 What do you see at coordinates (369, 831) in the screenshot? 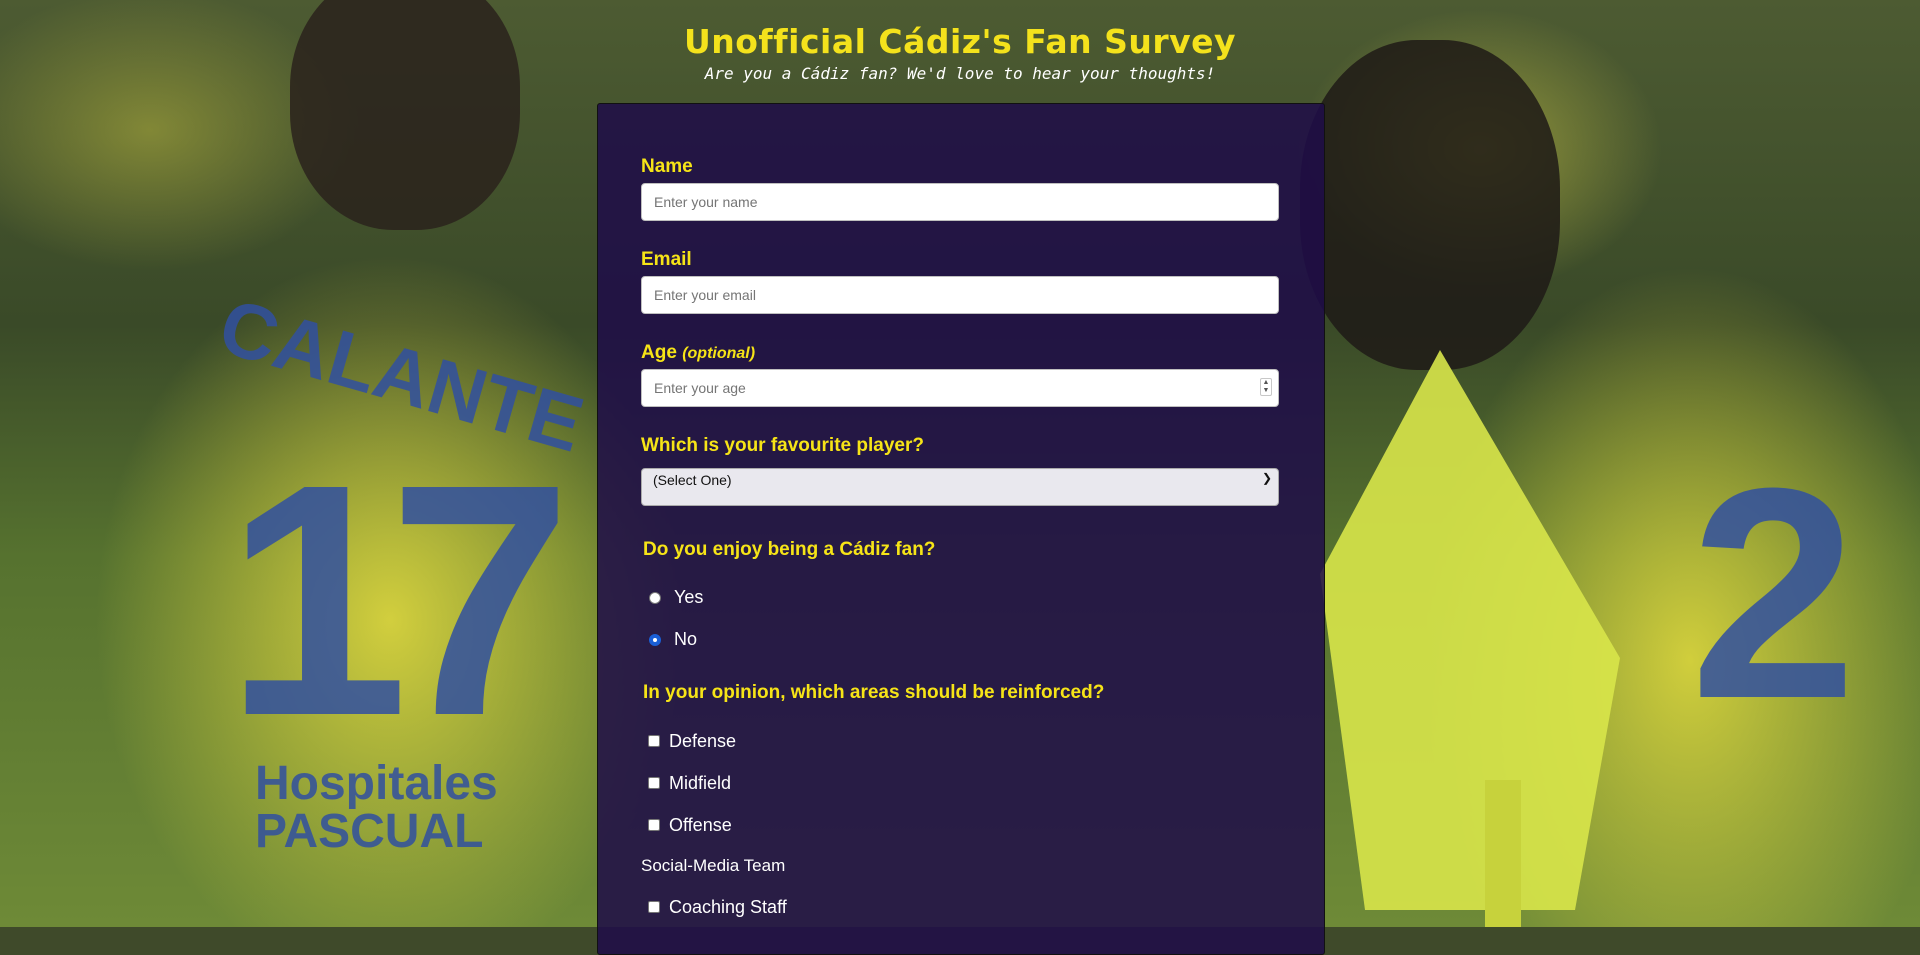
I see `sponsor-line-2: PASCUAL` at bounding box center [369, 831].